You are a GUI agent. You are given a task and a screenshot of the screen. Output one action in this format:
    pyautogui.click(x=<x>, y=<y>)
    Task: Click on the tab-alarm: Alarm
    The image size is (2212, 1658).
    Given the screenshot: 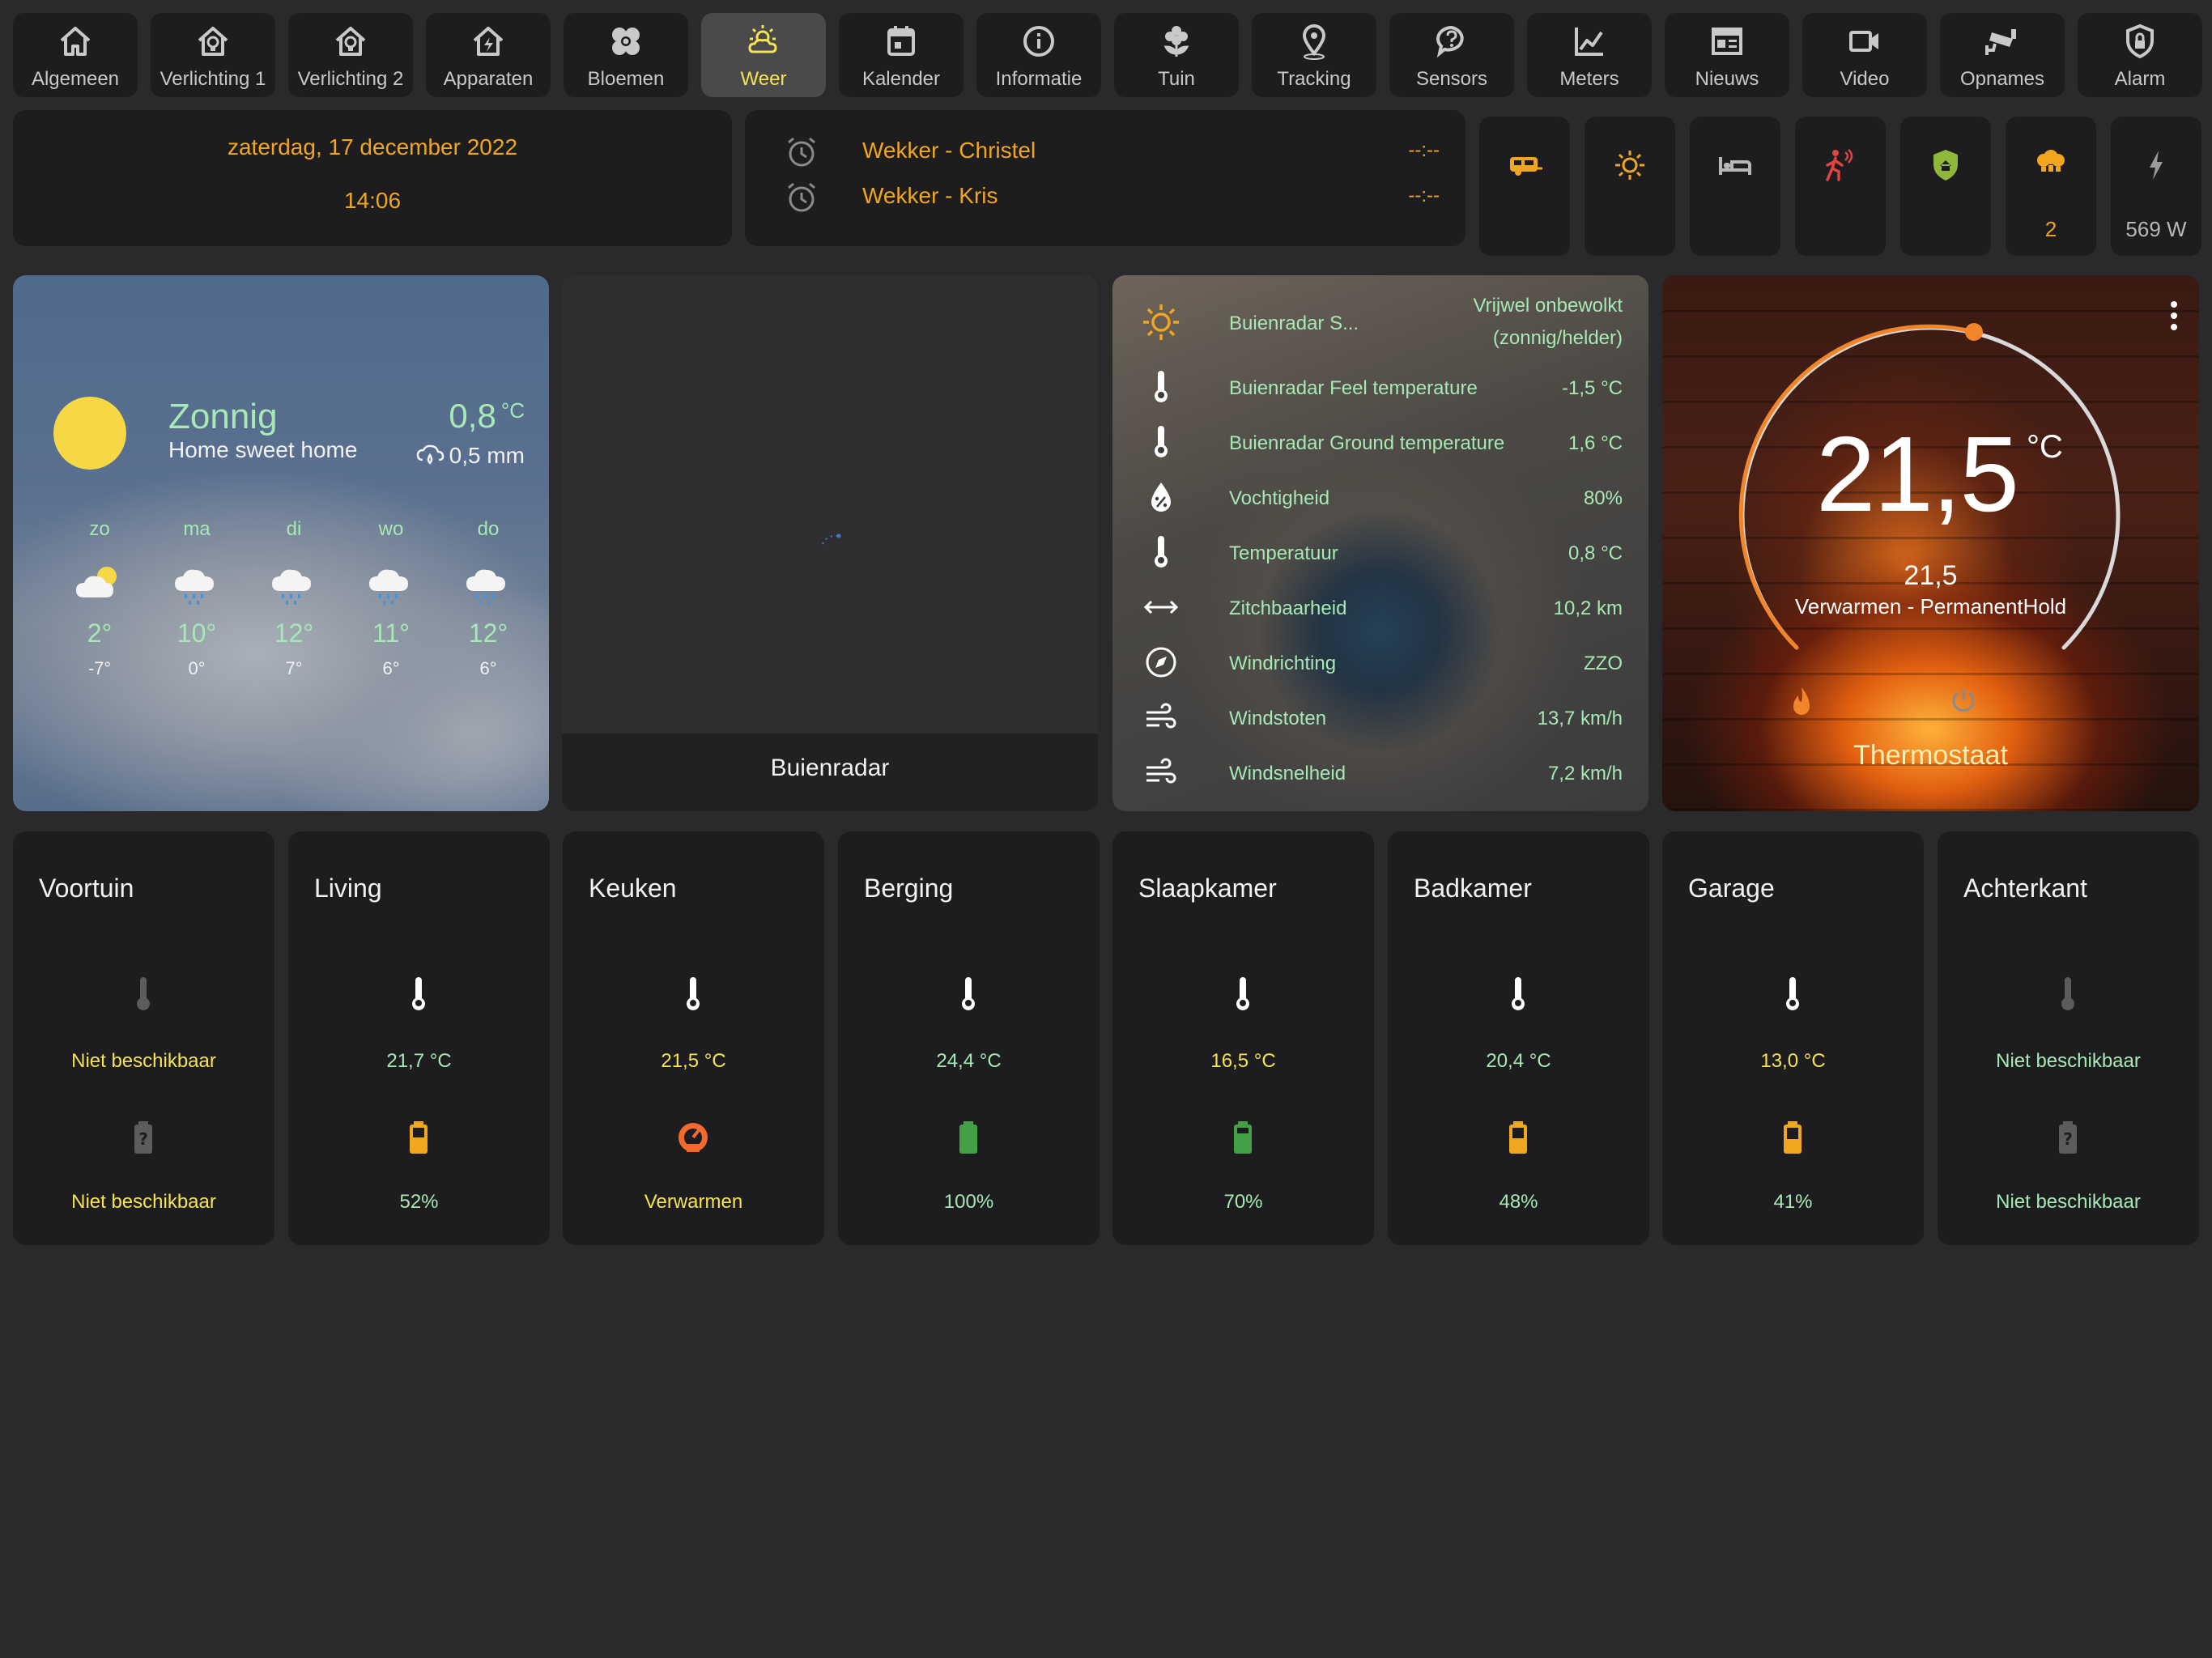 What is the action you would take?
    pyautogui.click(x=2140, y=55)
    